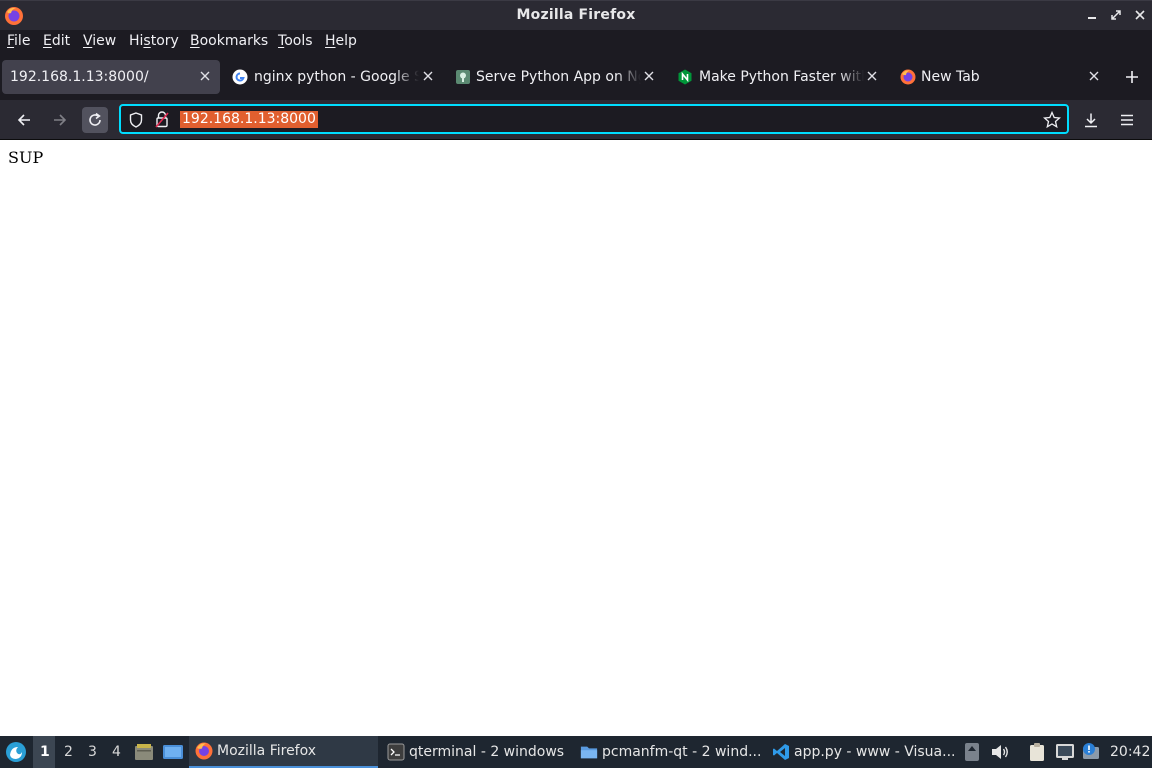 The height and width of the screenshot is (768, 1152). I want to click on shield-icon, so click(136, 120).